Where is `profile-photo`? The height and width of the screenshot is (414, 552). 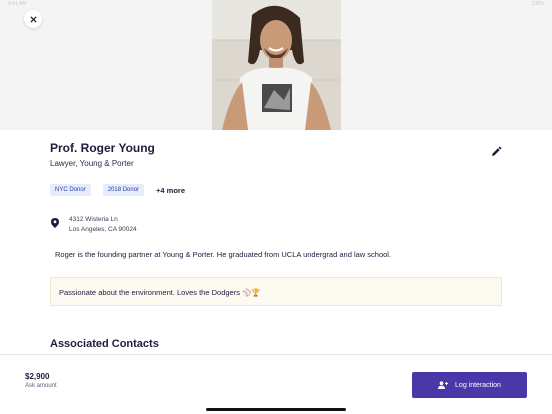 profile-photo is located at coordinates (276, 65).